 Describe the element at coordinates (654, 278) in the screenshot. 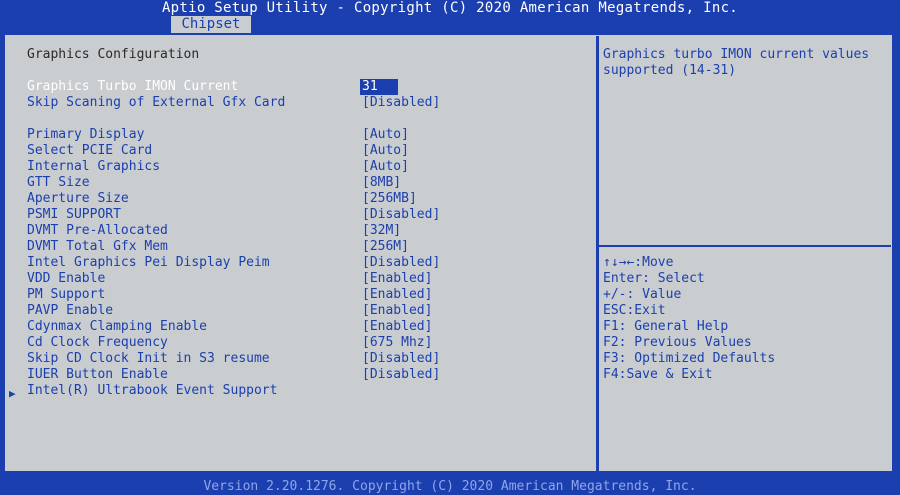

I see `key-hint-select: Enter: Select` at that location.